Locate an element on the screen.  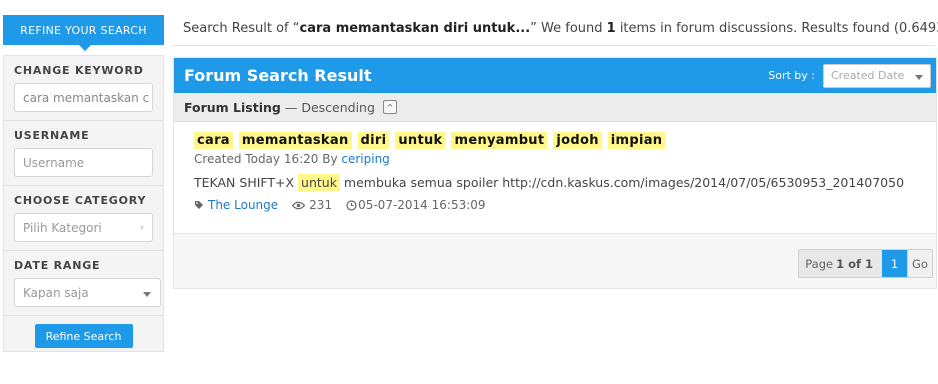
views-value: 231 is located at coordinates (321, 205).